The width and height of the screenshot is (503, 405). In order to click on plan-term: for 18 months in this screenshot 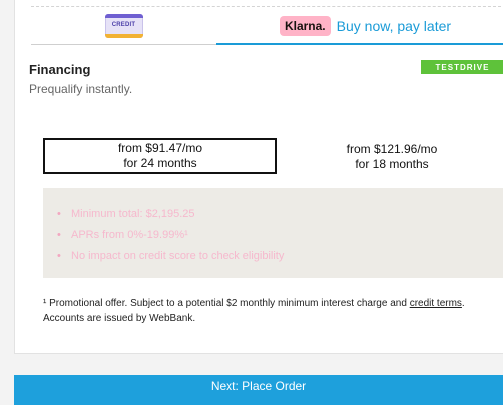, I will do `click(392, 164)`.